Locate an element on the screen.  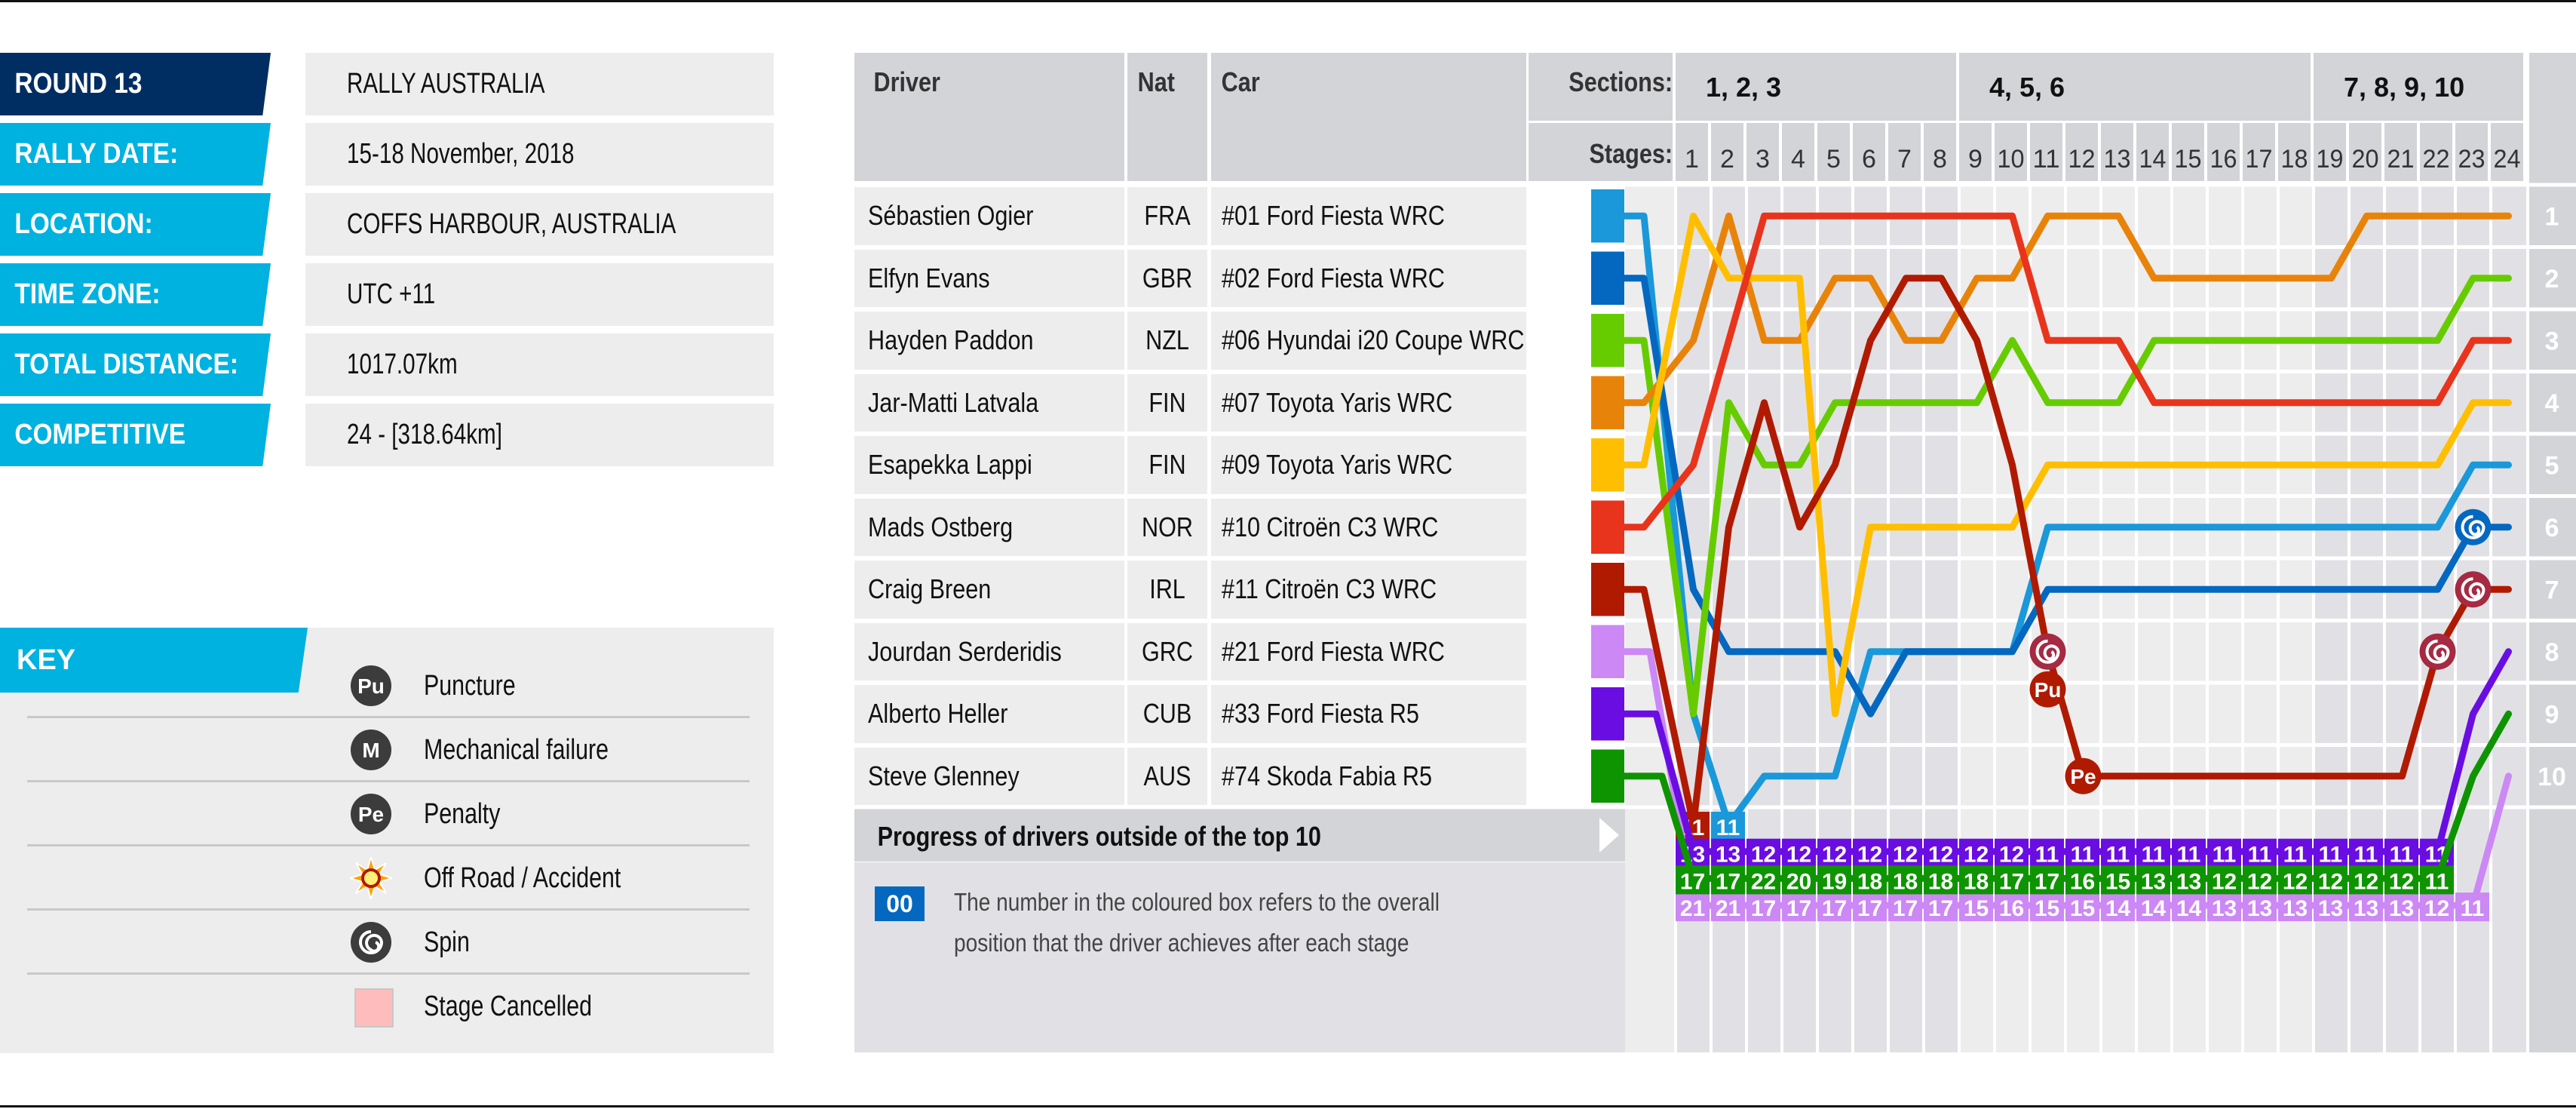
stage-tick-label: 13 is located at coordinates (2117, 159).